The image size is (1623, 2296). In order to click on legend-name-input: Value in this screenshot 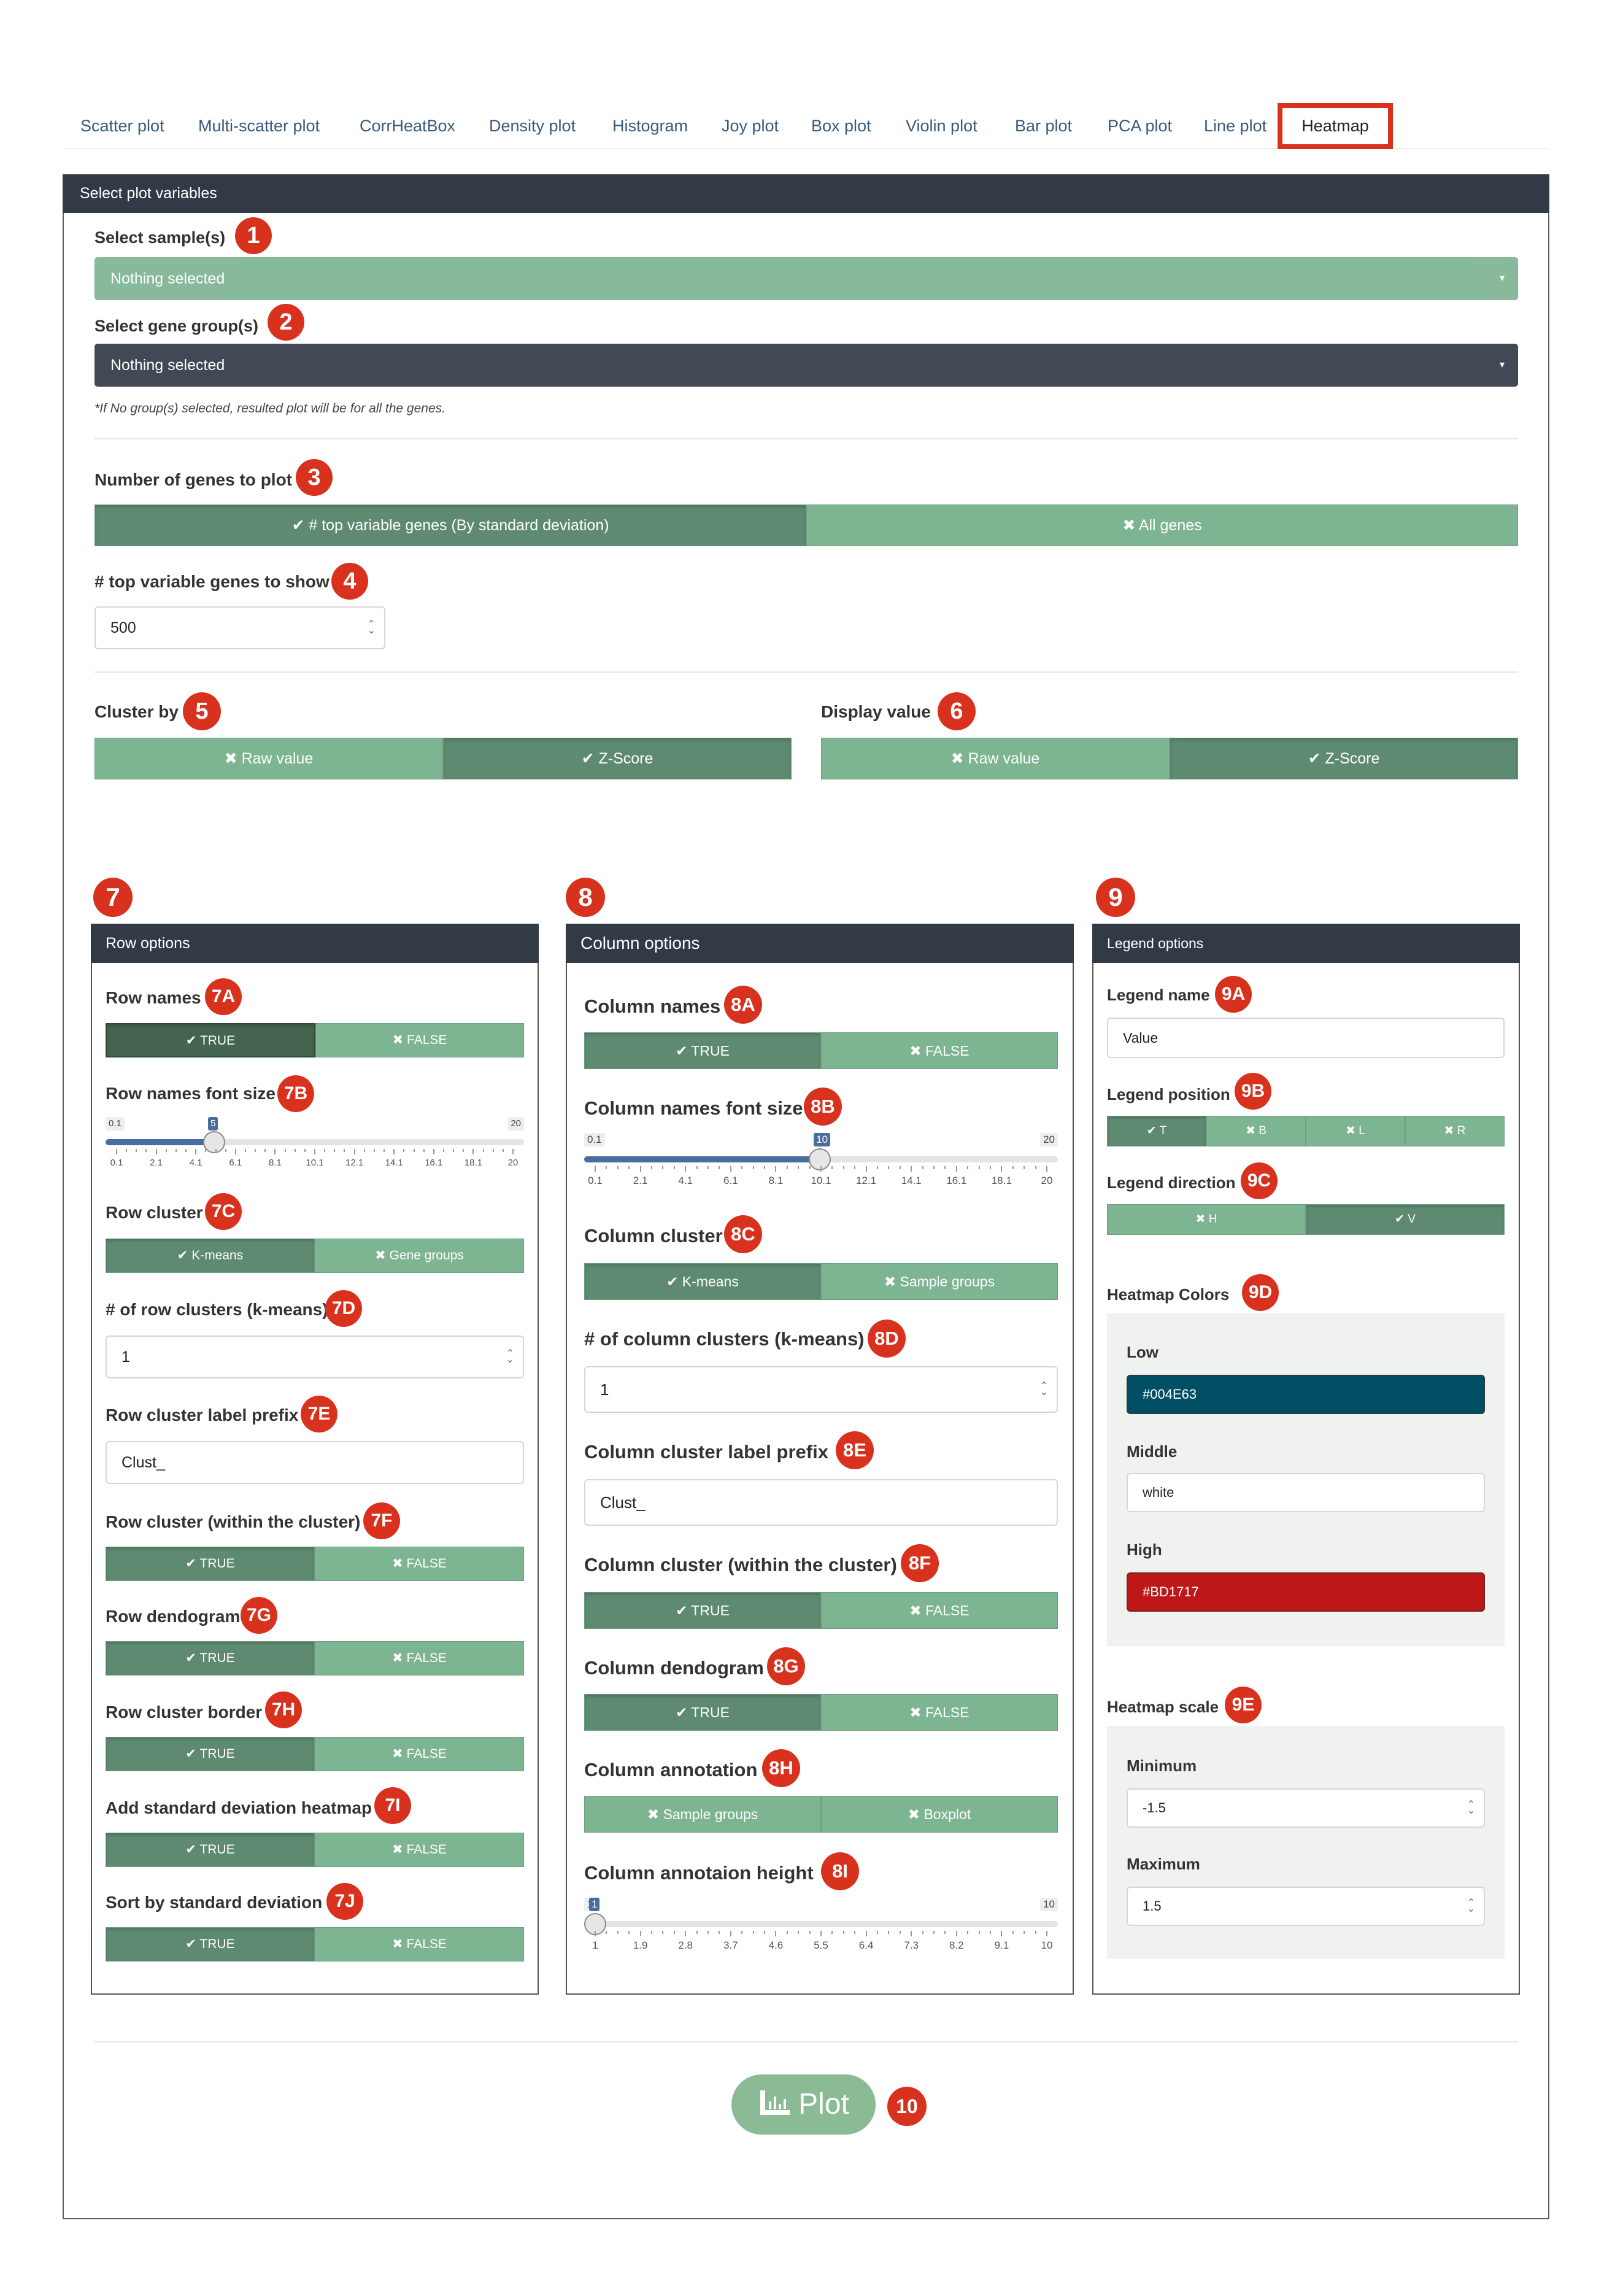, I will do `click(1306, 1038)`.